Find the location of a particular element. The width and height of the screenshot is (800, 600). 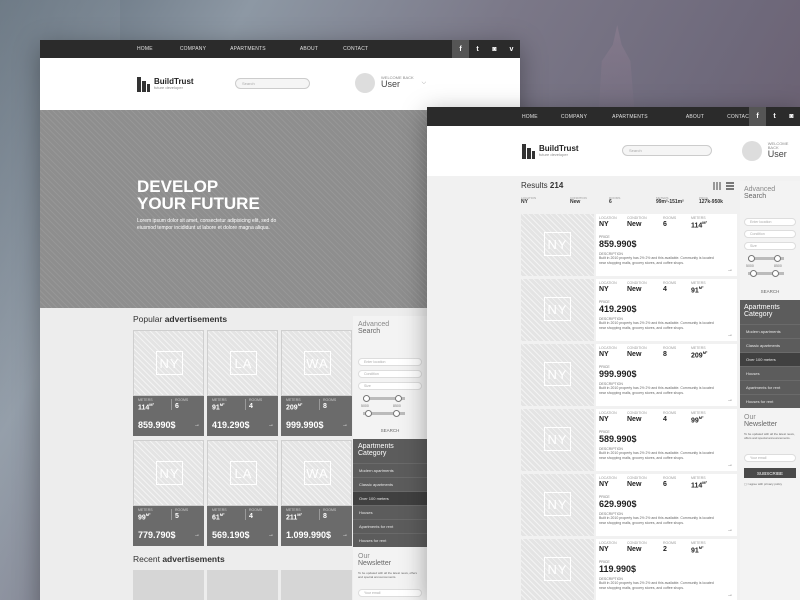

chevron-down-icon: ⌵ is located at coordinates (424, 83).